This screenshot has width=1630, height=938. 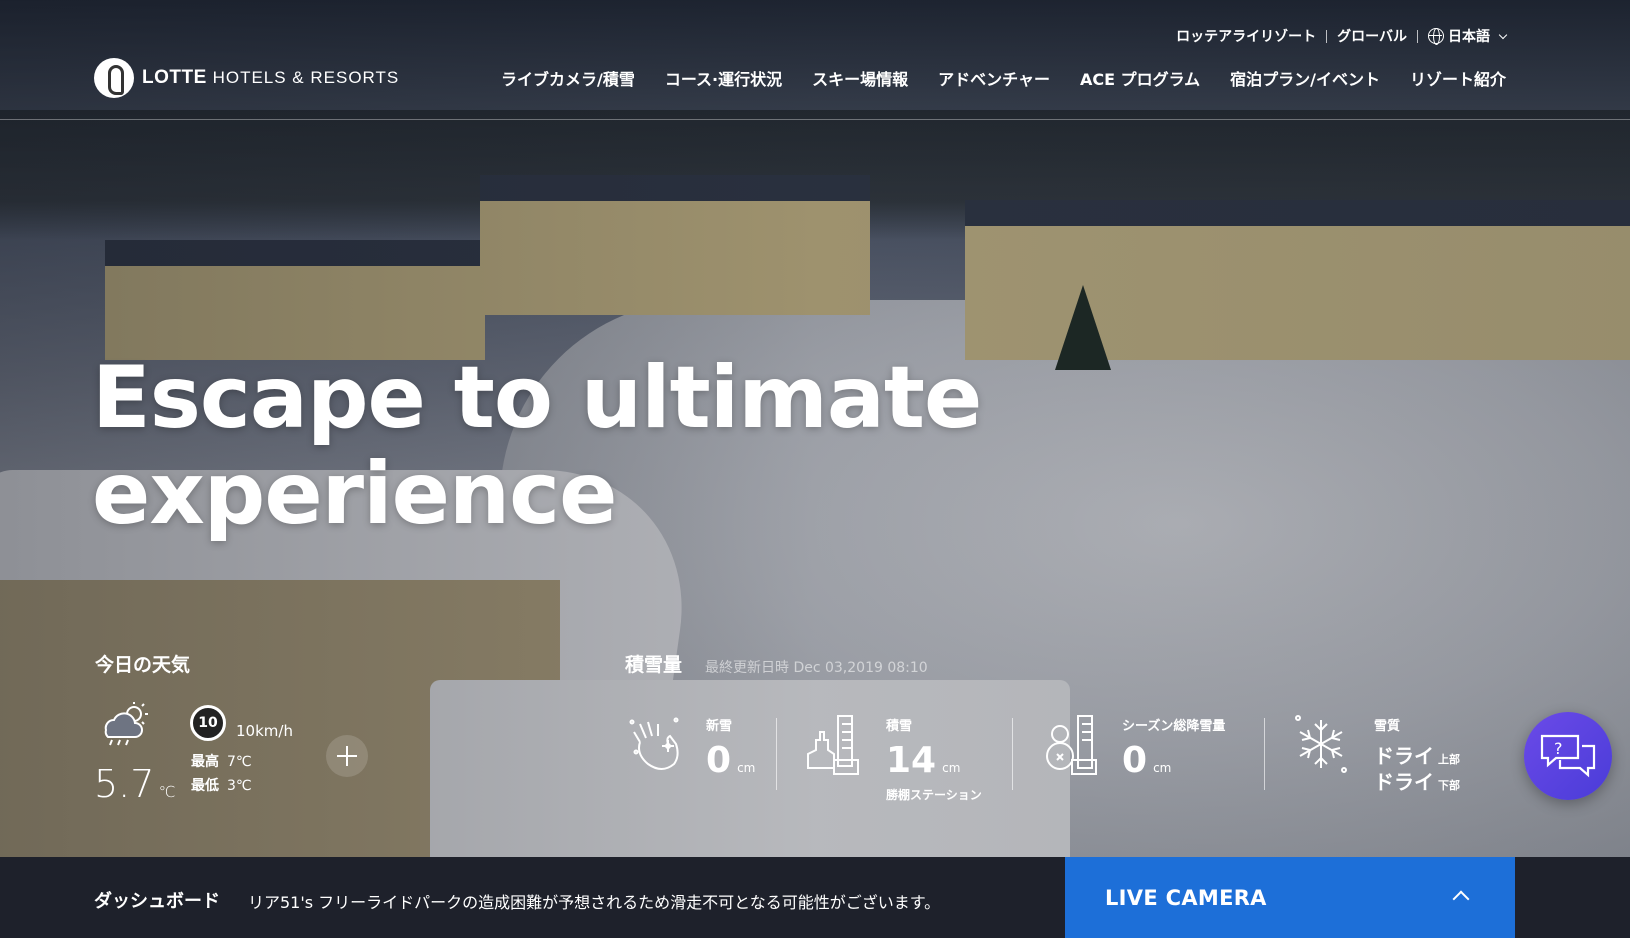 What do you see at coordinates (1372, 36) in the screenshot?
I see `util-link-global: グローバル` at bounding box center [1372, 36].